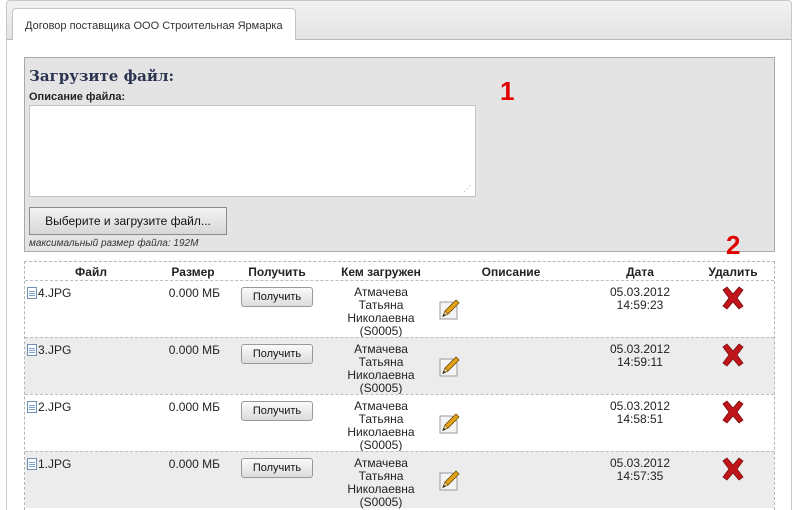  What do you see at coordinates (54, 350) in the screenshot?
I see `file-name: 3.JPG` at bounding box center [54, 350].